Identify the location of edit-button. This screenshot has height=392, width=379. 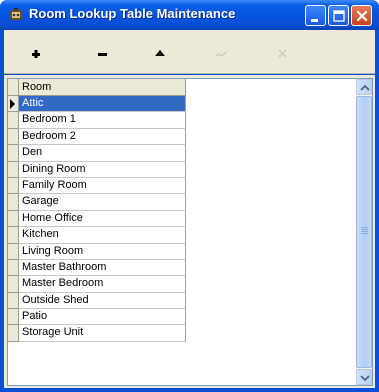
(164, 51).